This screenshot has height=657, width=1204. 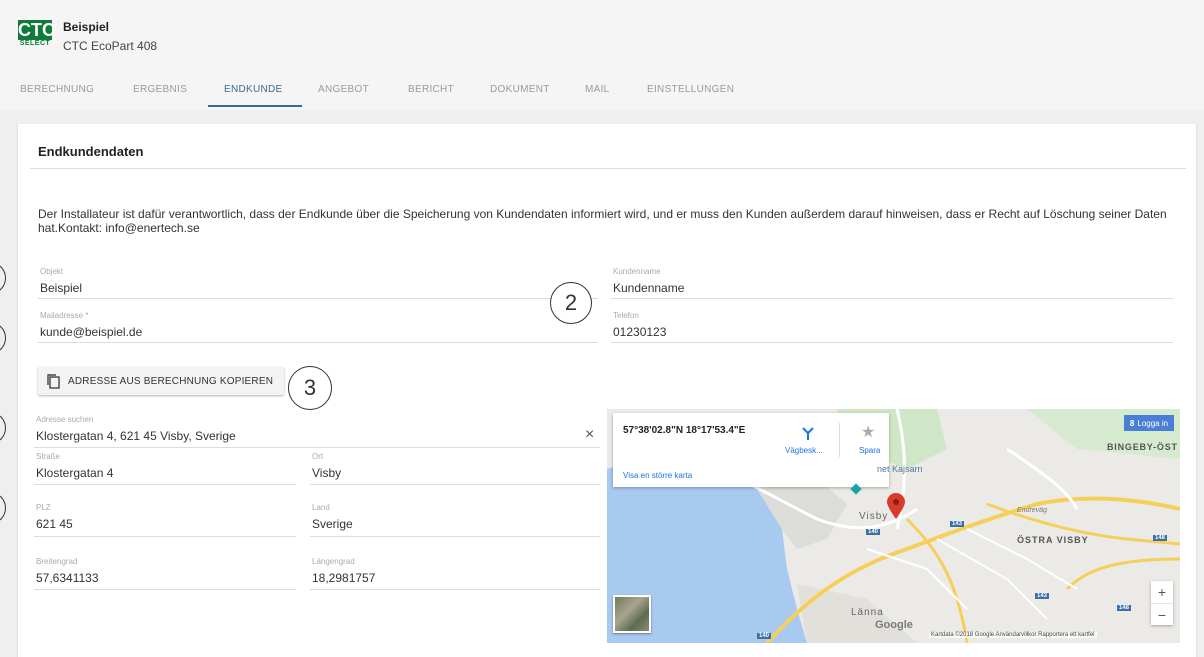 I want to click on larger-map-link: Visa en större karta, so click(x=657, y=475).